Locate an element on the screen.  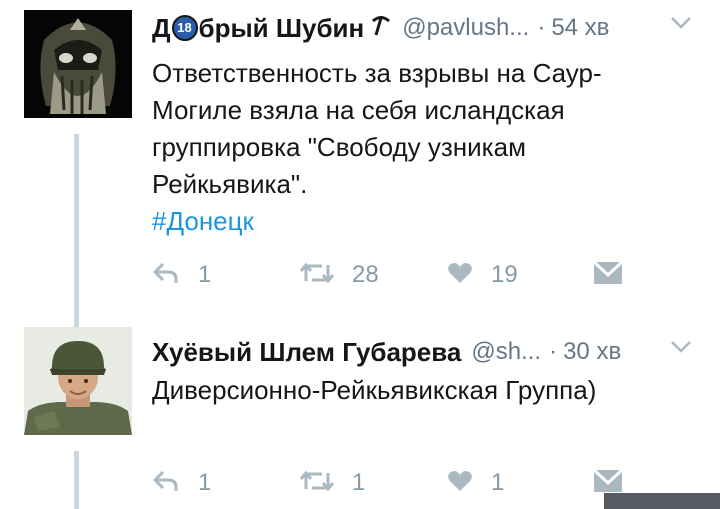
tweet-text-line: Могиле взяла на себя исландская is located at coordinates (358, 110).